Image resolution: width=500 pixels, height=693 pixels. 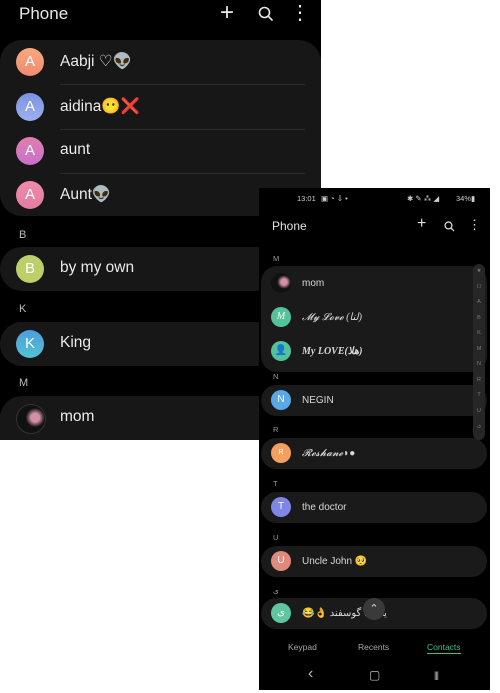 What do you see at coordinates (310, 674) in the screenshot?
I see `back-icon: ‹` at bounding box center [310, 674].